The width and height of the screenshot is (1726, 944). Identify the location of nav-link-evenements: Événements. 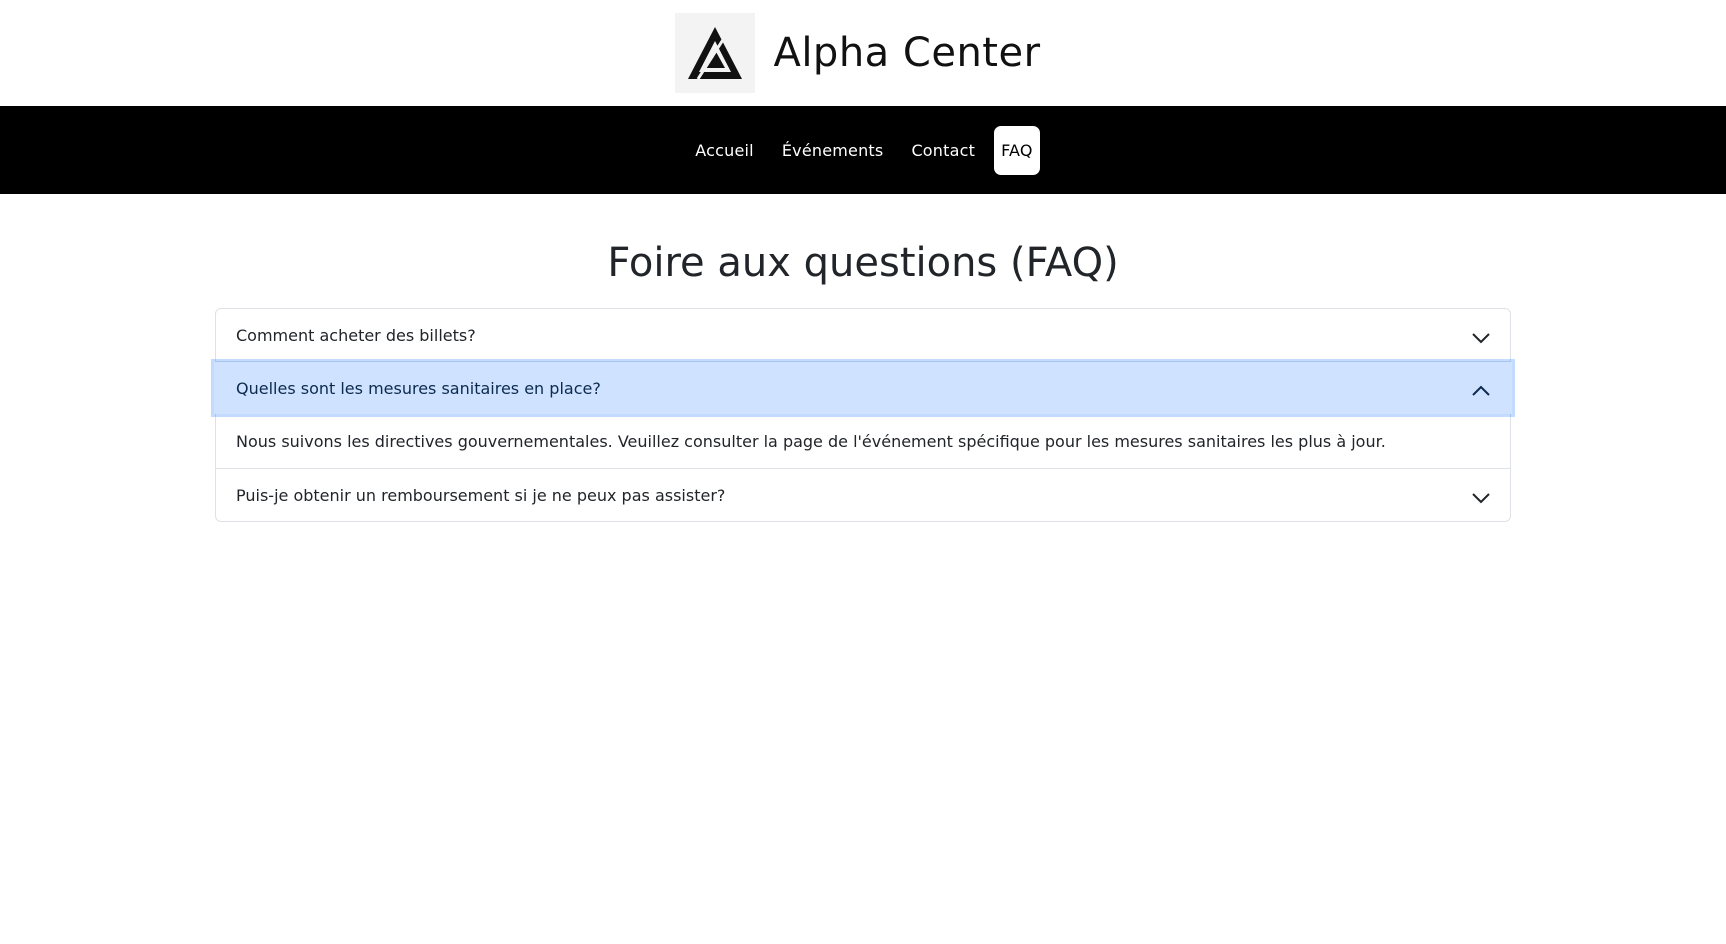
(833, 150).